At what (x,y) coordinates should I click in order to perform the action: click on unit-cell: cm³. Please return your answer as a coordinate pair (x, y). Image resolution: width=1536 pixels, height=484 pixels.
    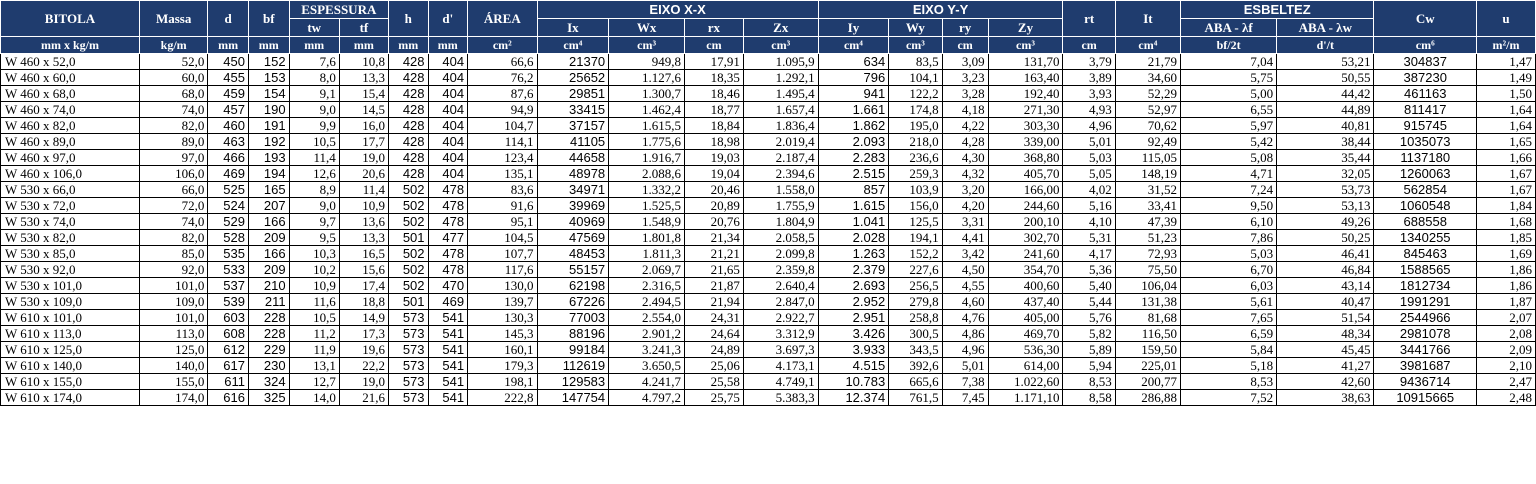
    Looking at the image, I should click on (780, 45).